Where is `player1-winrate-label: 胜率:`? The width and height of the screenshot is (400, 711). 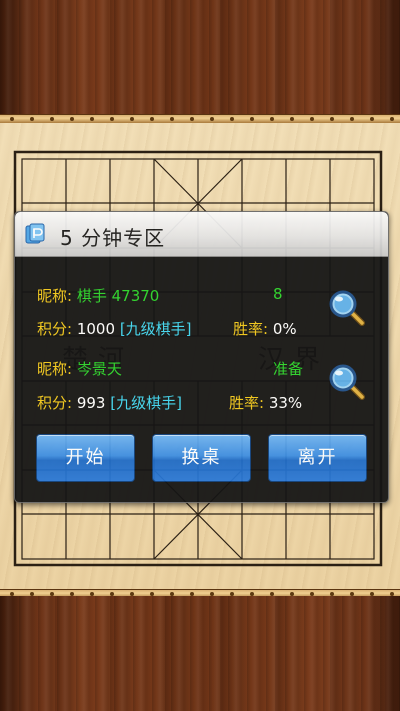 player1-winrate-label: 胜率: is located at coordinates (251, 329).